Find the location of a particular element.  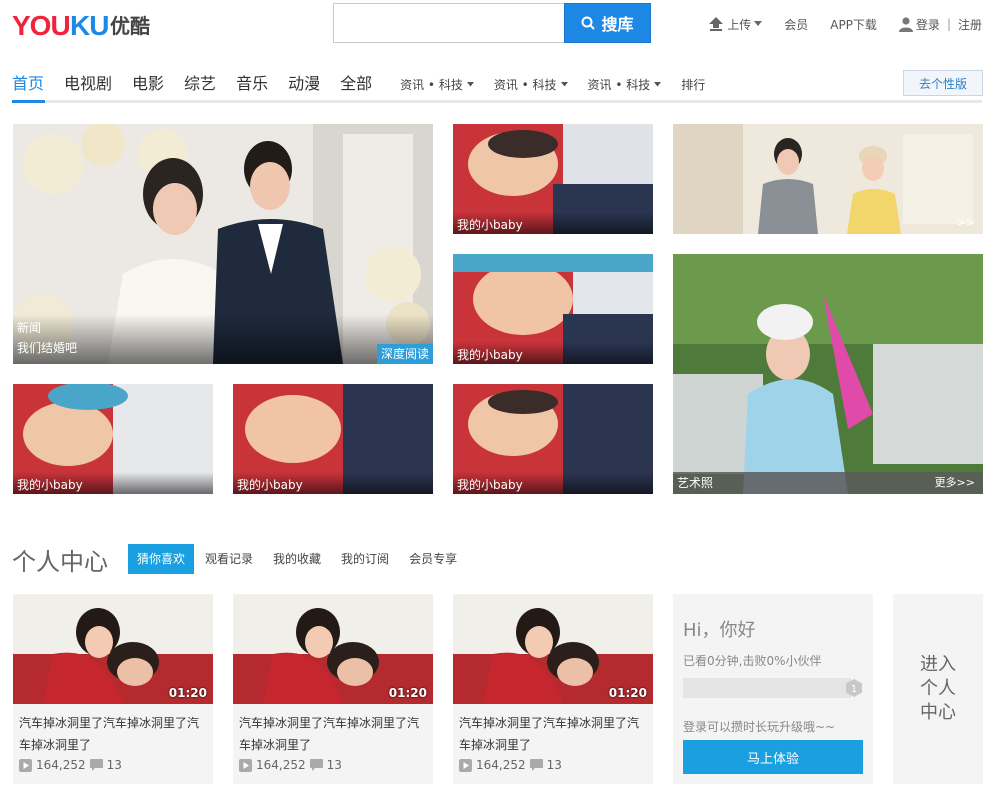

try-now-button: 马上体验 is located at coordinates (773, 757).